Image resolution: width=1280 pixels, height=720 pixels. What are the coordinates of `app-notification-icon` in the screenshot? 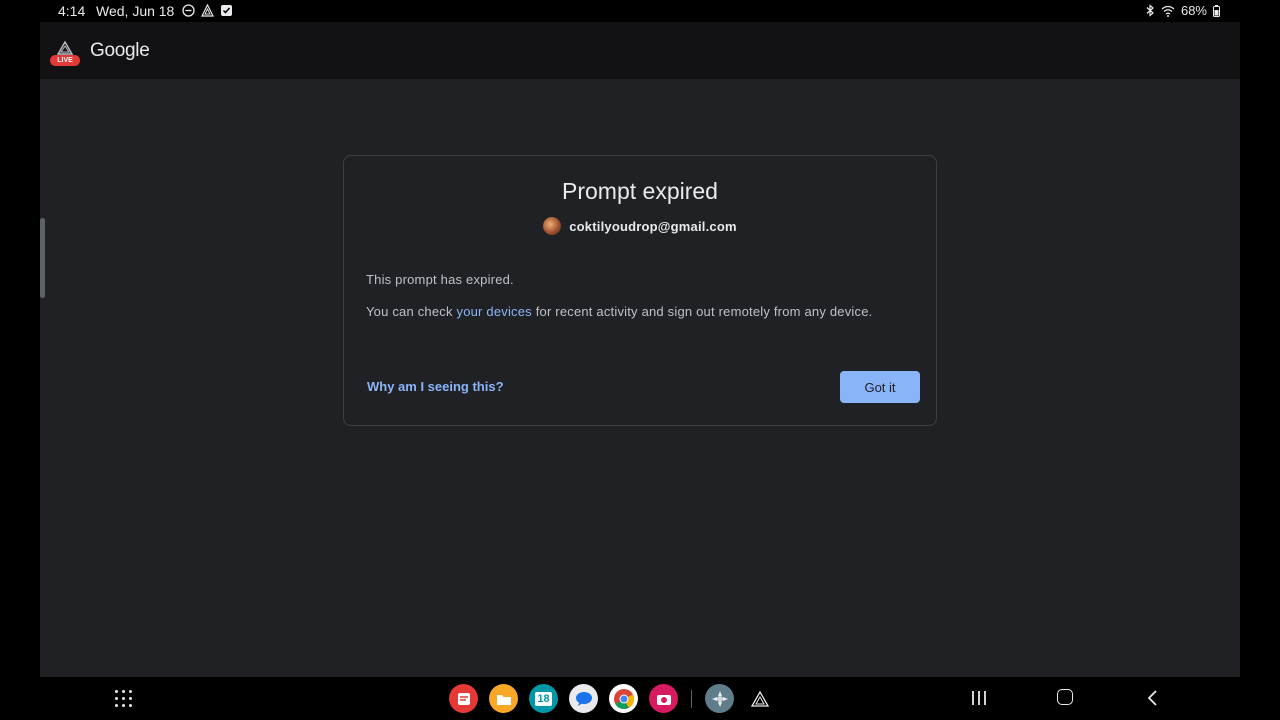 It's located at (207, 10).